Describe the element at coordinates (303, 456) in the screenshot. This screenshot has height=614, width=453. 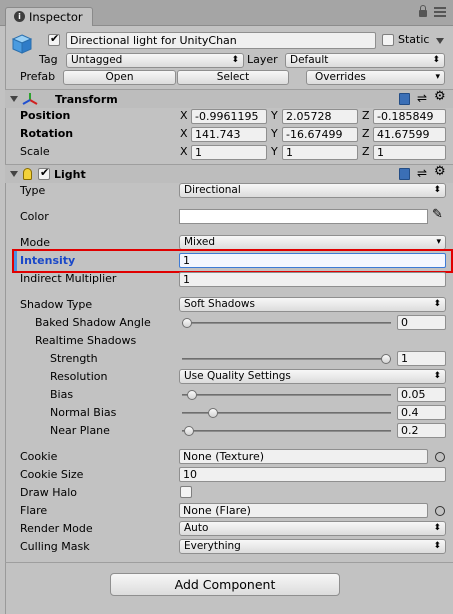
I see `cookie-field: None (Texture)` at that location.